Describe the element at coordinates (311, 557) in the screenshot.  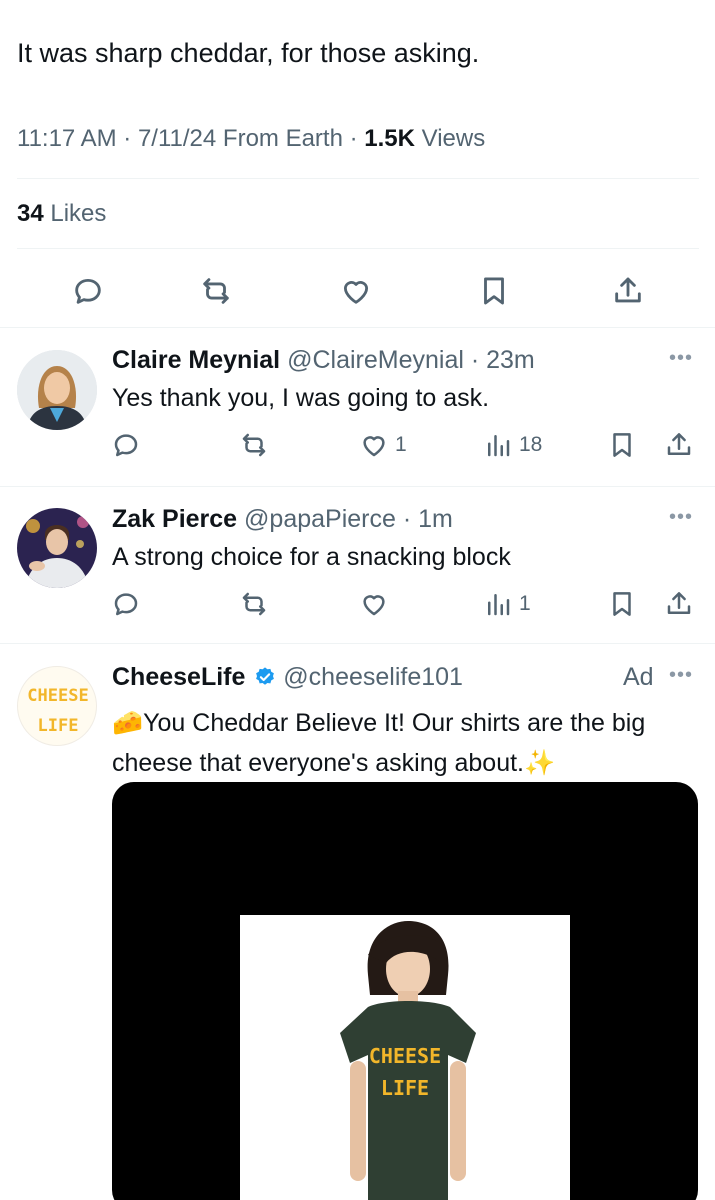
I see `reply-text: A strong choice for a snacking block` at that location.